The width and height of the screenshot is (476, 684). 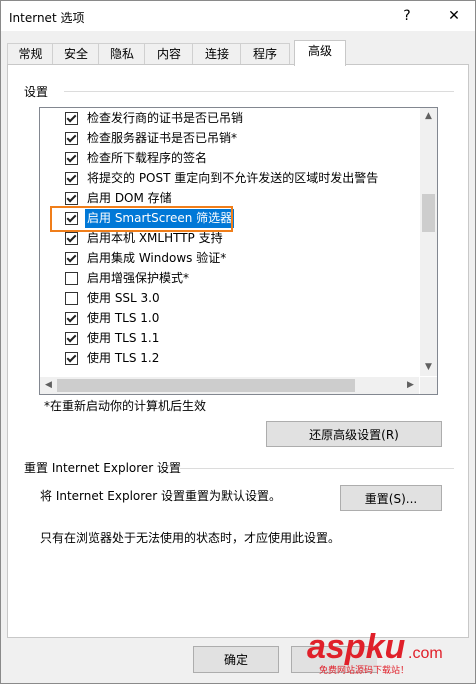 What do you see at coordinates (123, 318) in the screenshot?
I see `setting-label: 使用 TLS 1.0` at bounding box center [123, 318].